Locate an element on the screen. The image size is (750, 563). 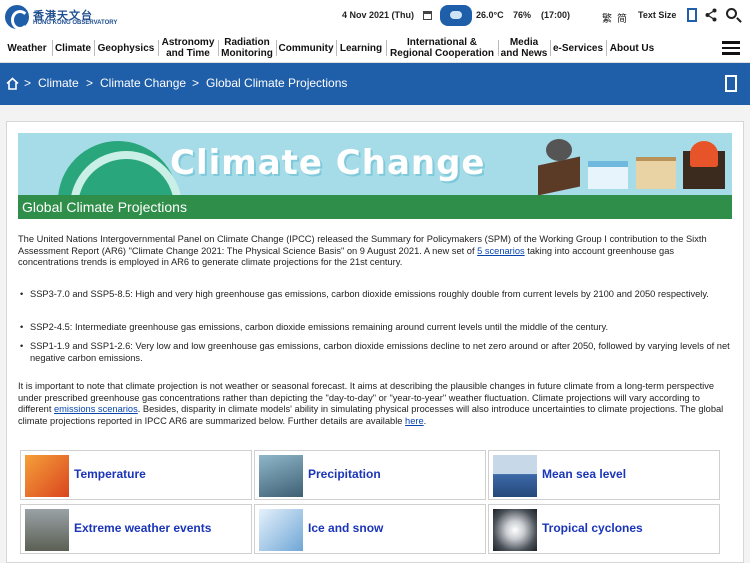
tile-mean-sea-level: Mean sea level is located at coordinates (604, 475).